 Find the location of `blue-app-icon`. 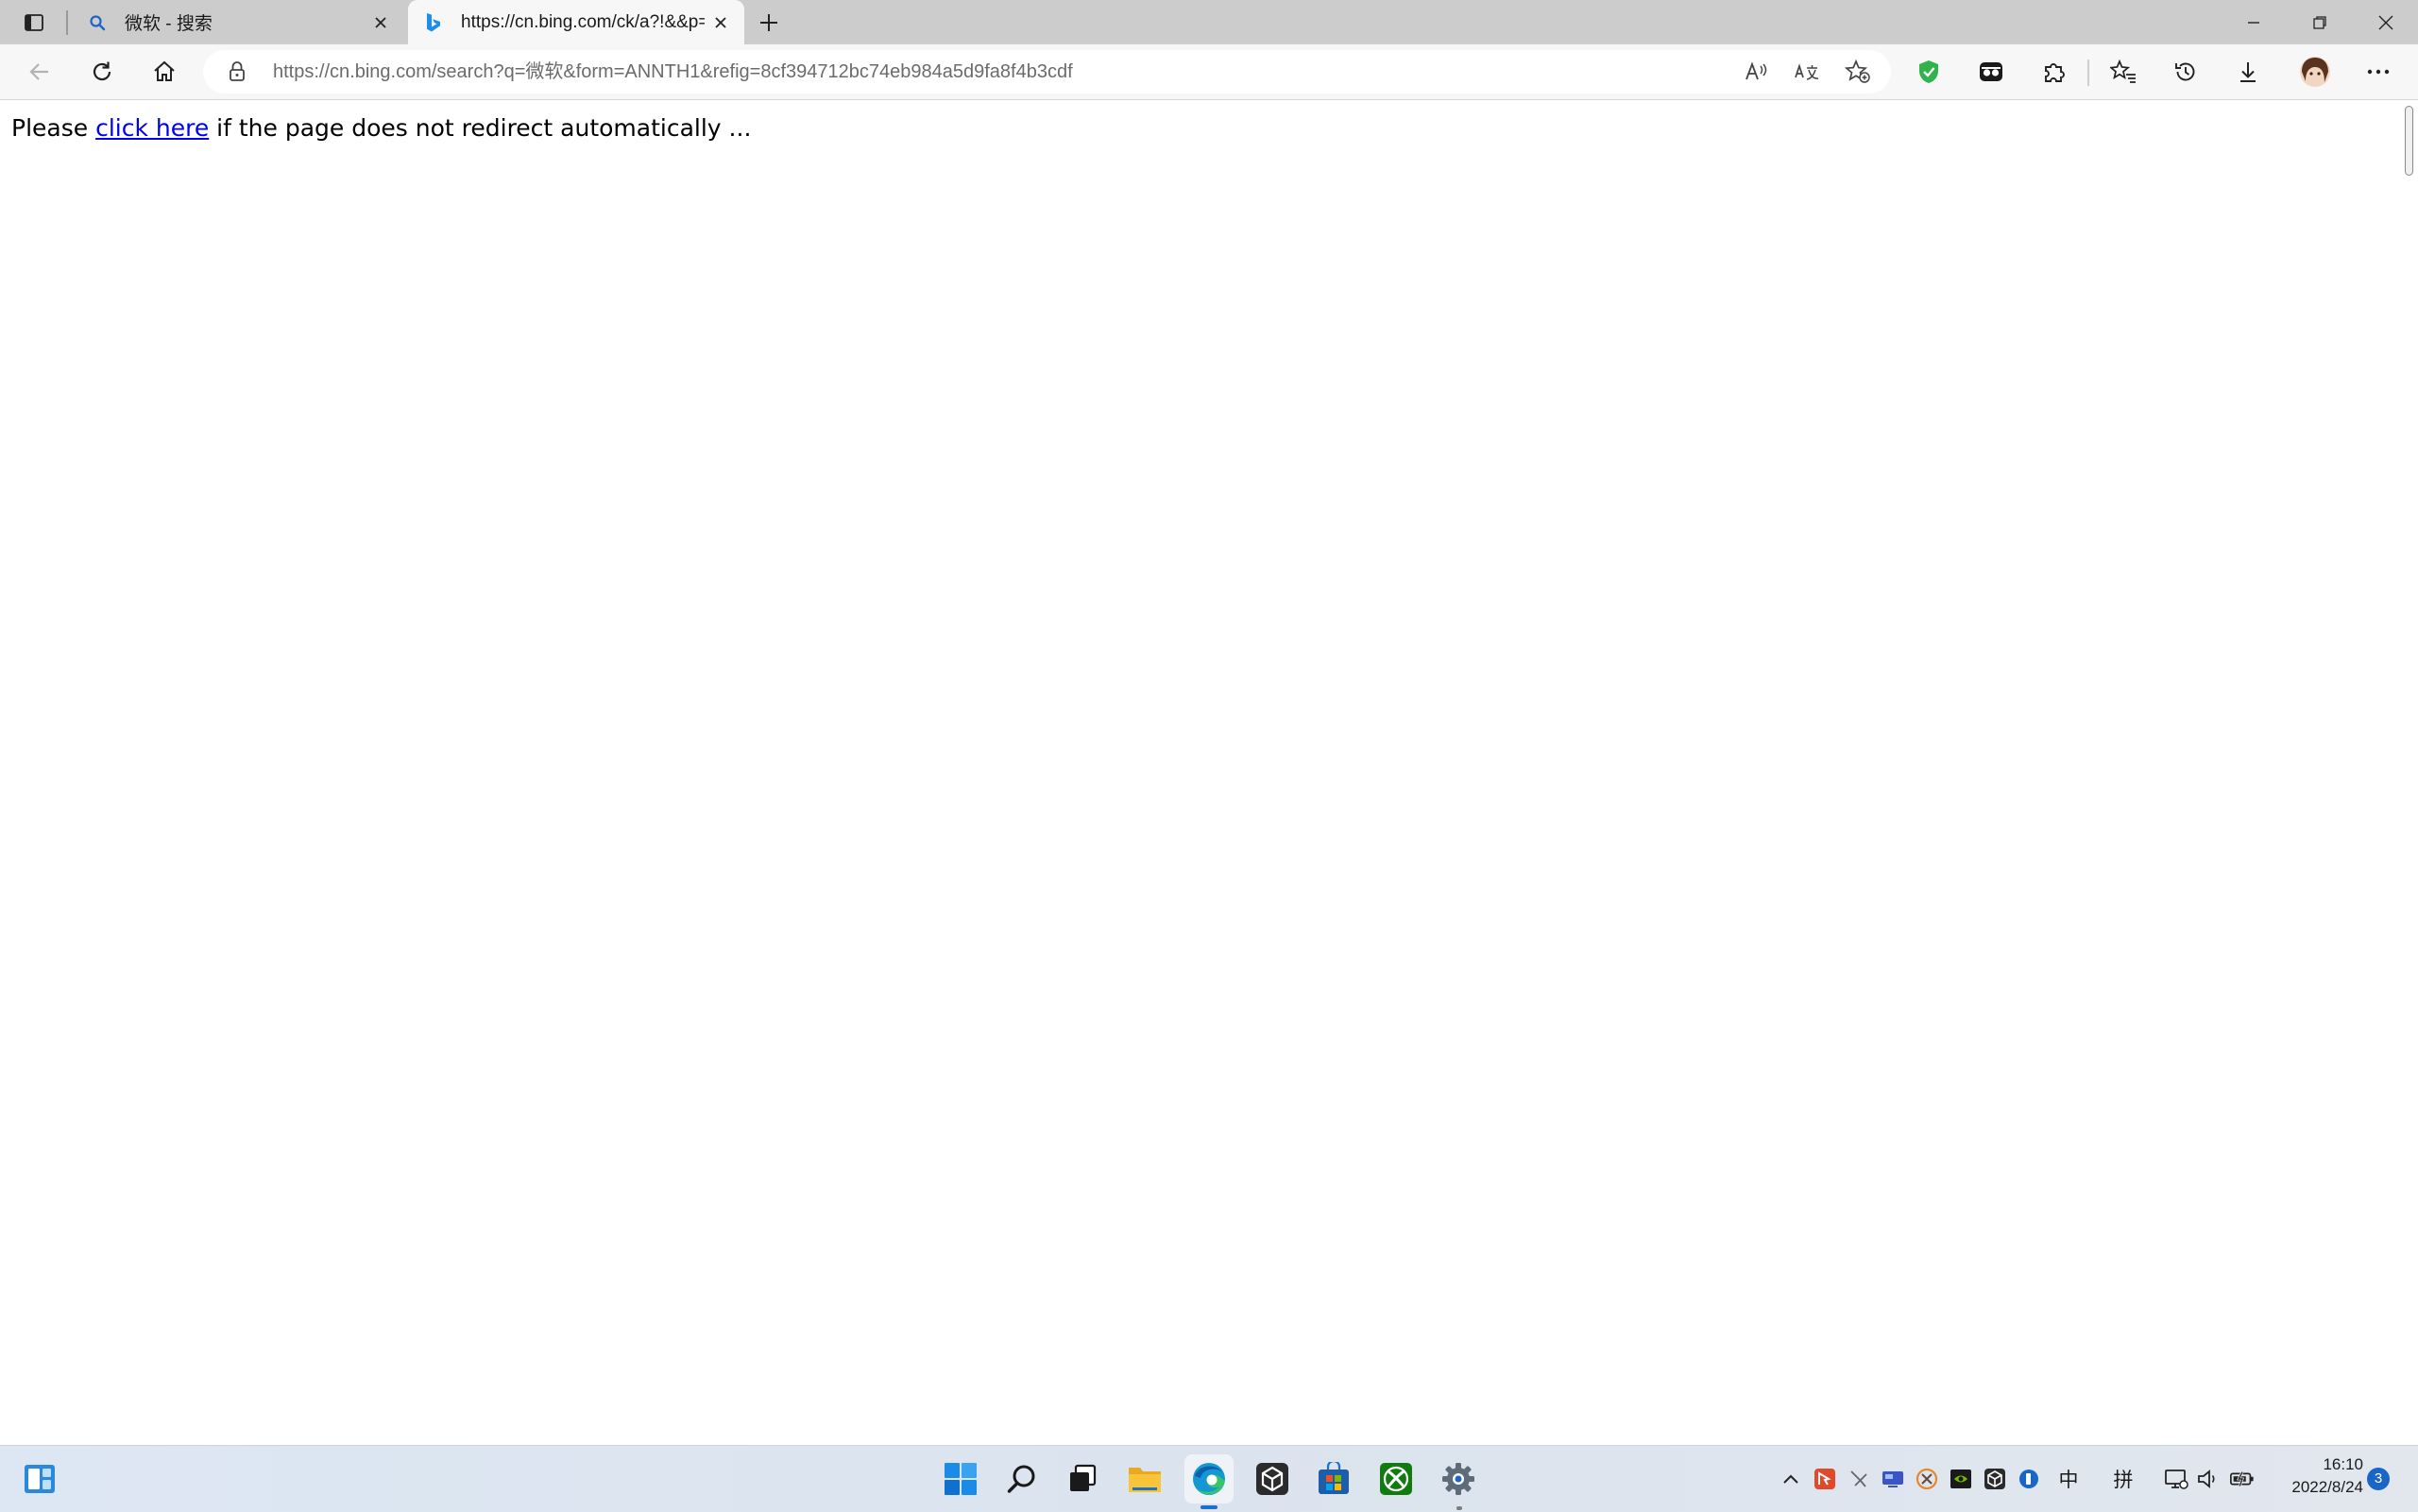

blue-app-icon is located at coordinates (2029, 1479).